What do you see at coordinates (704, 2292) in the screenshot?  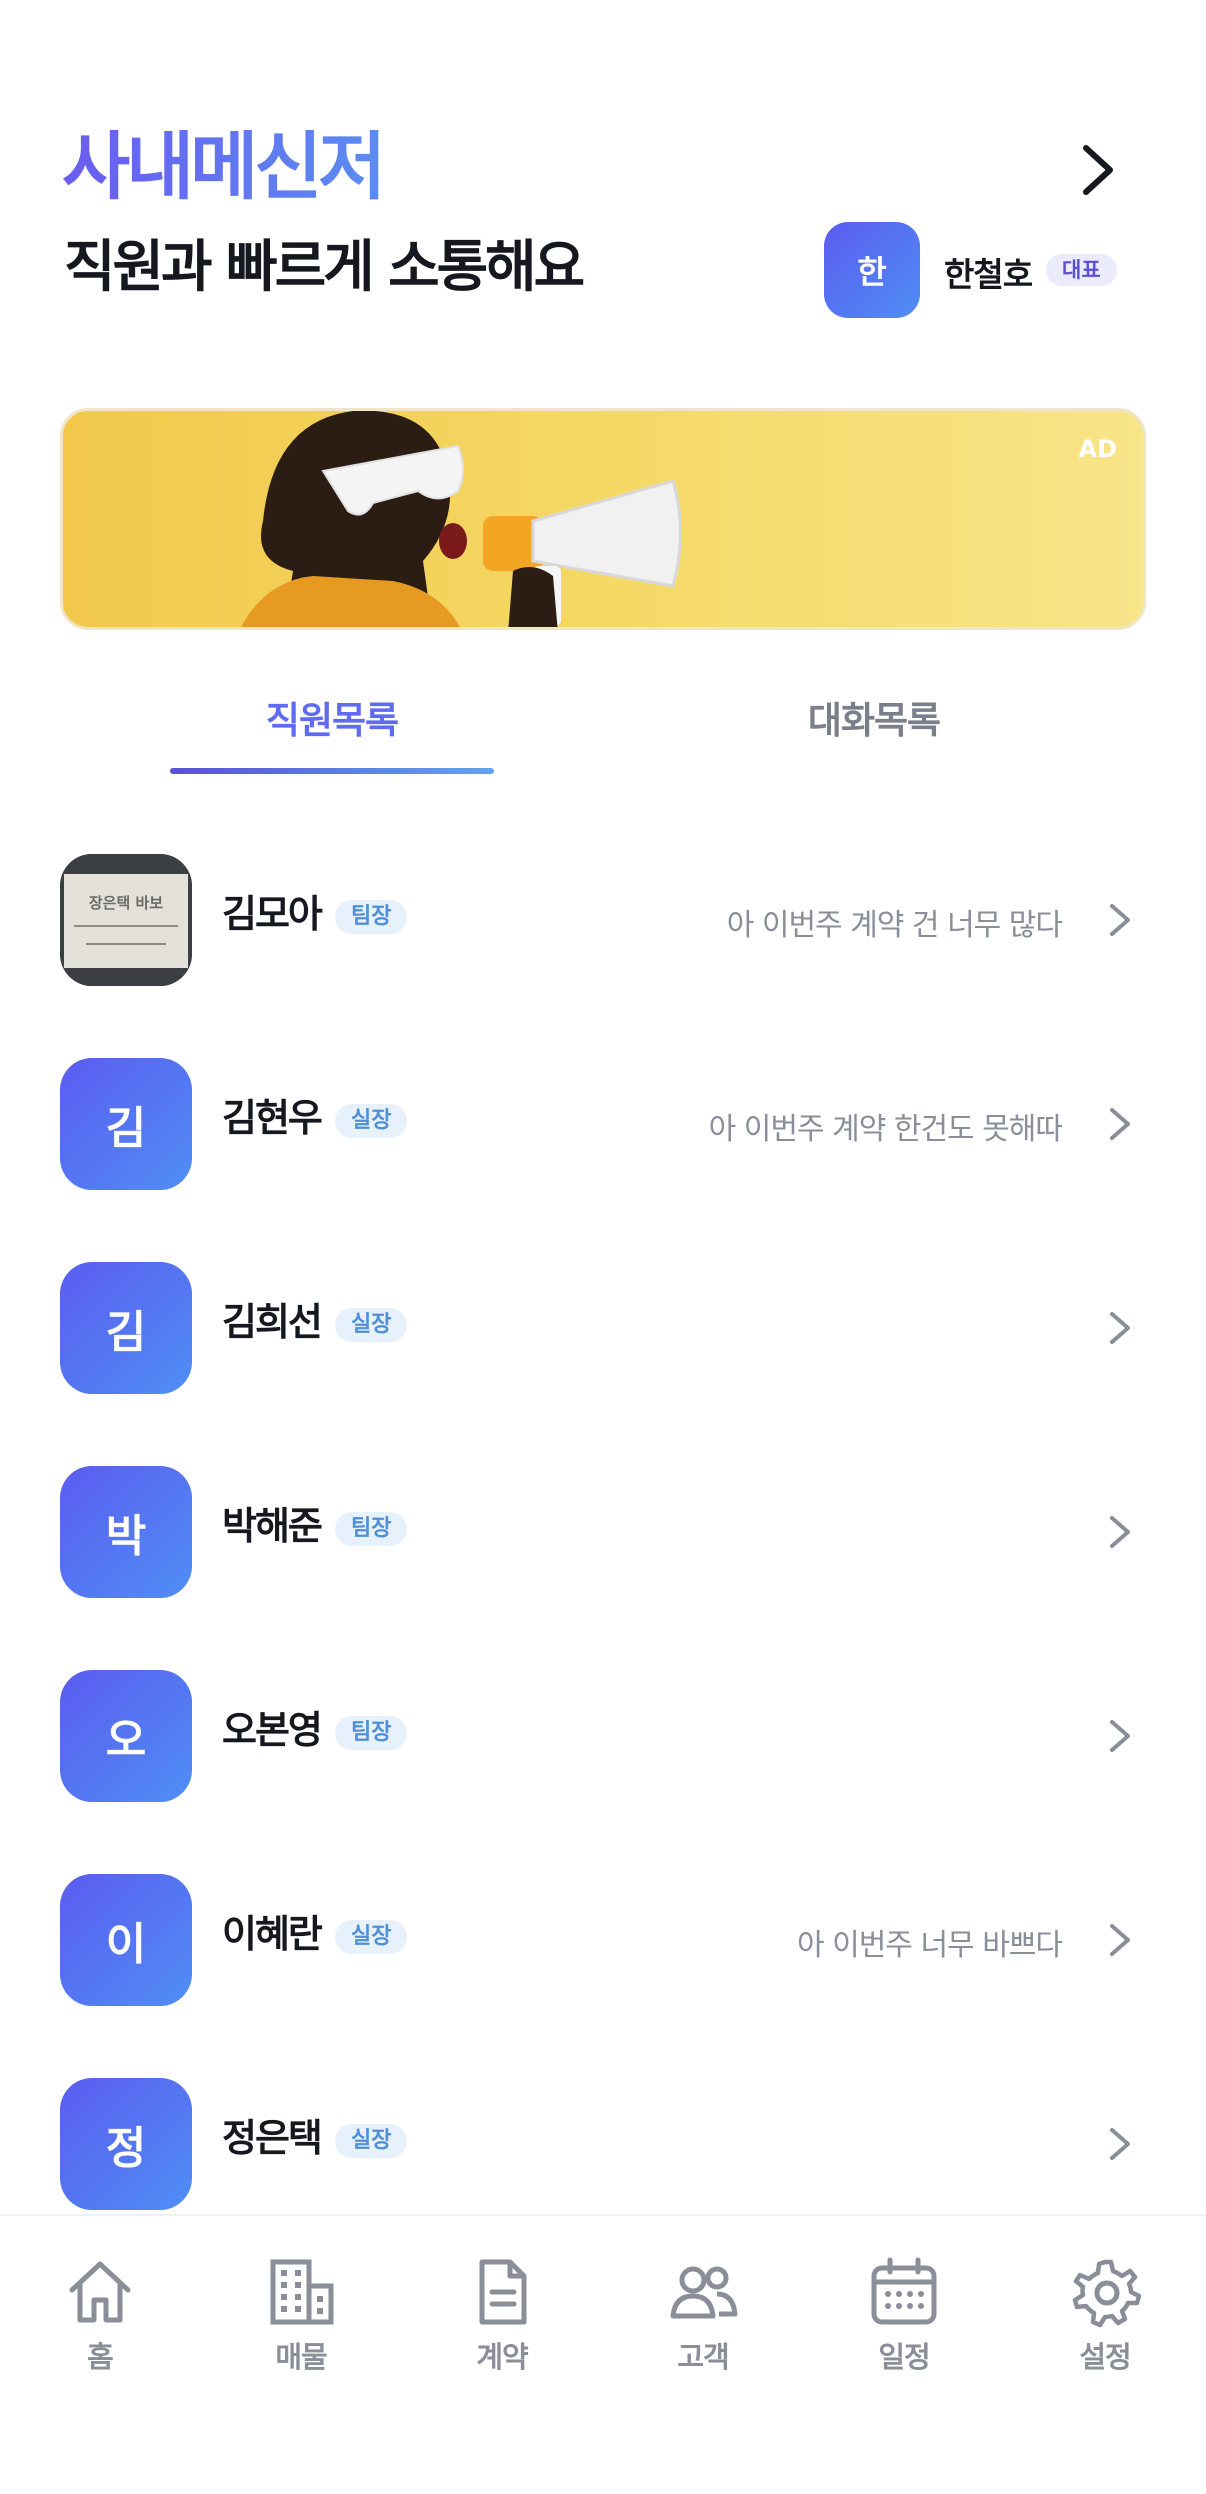 I see `users-icon` at bounding box center [704, 2292].